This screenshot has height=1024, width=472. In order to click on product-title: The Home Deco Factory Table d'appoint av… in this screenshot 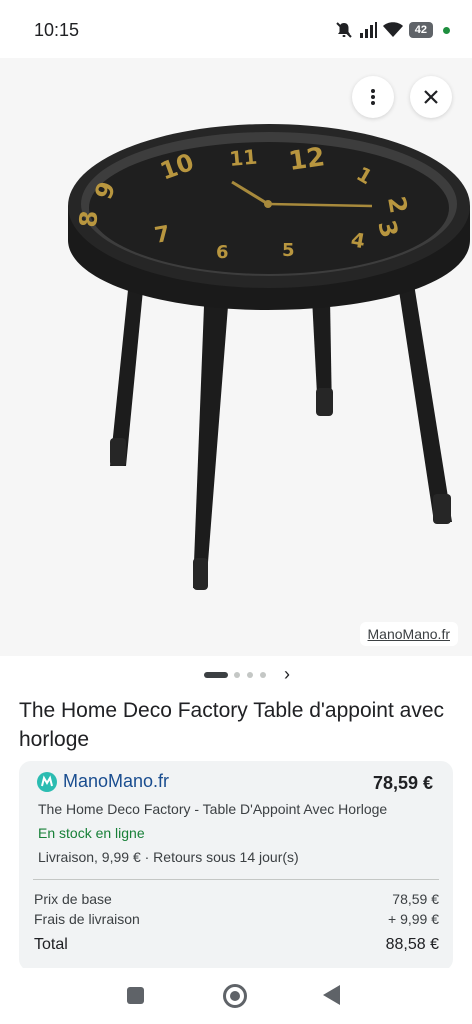, I will do `click(232, 725)`.